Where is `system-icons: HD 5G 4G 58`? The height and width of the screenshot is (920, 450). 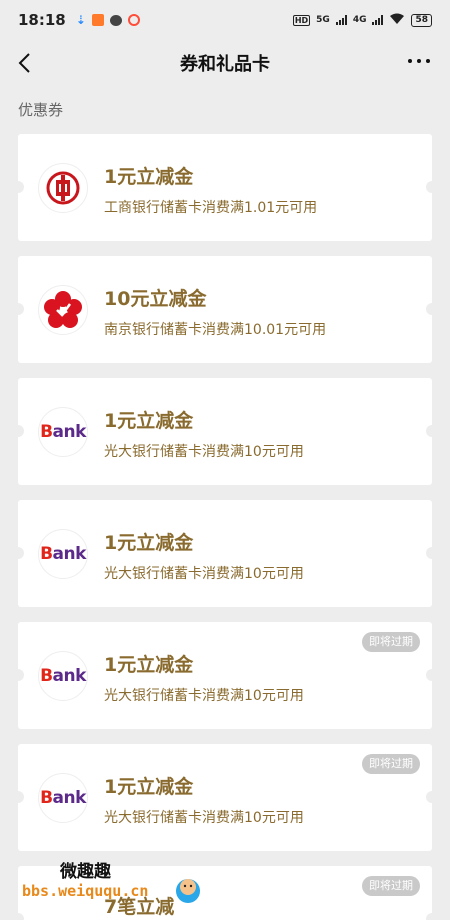 system-icons: HD 5G 4G 58 is located at coordinates (362, 20).